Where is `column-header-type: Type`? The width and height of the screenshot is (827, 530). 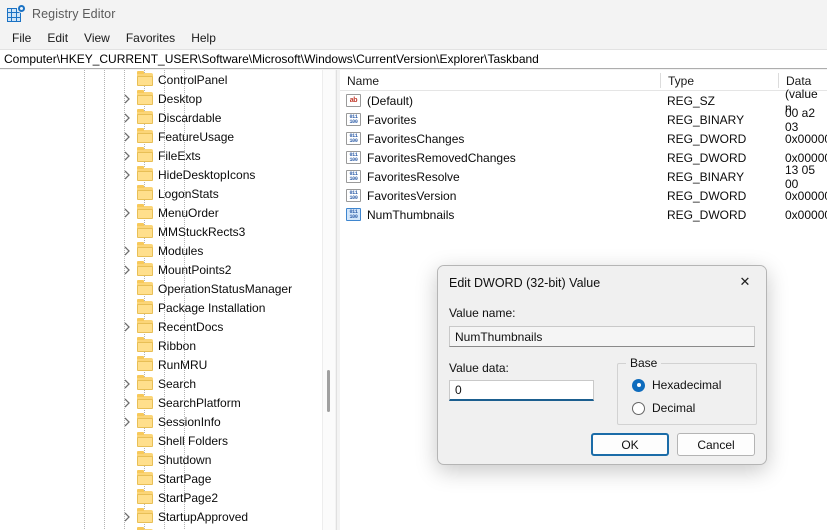
column-header-type: Type is located at coordinates (719, 80).